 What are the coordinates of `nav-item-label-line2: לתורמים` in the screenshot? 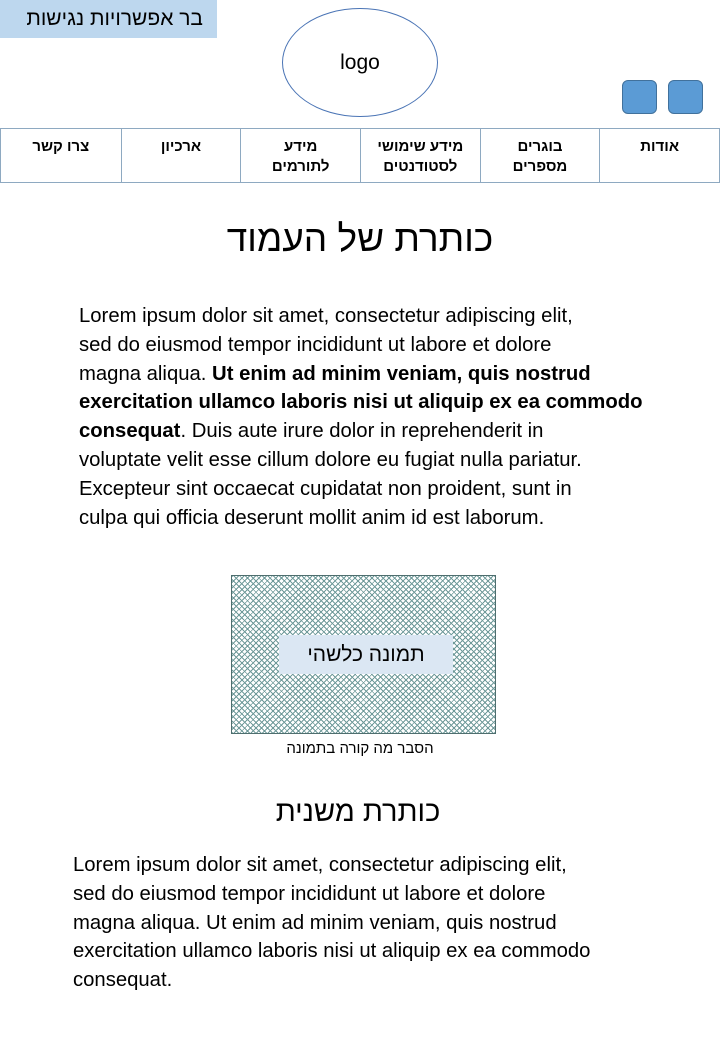 It's located at (300, 166).